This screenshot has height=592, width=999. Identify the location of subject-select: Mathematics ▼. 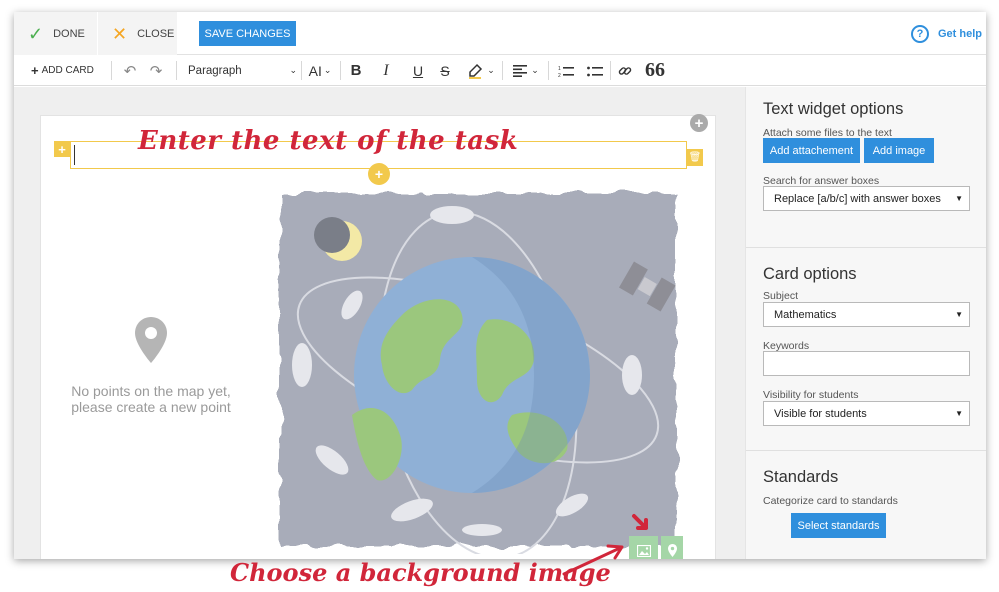
(866, 314).